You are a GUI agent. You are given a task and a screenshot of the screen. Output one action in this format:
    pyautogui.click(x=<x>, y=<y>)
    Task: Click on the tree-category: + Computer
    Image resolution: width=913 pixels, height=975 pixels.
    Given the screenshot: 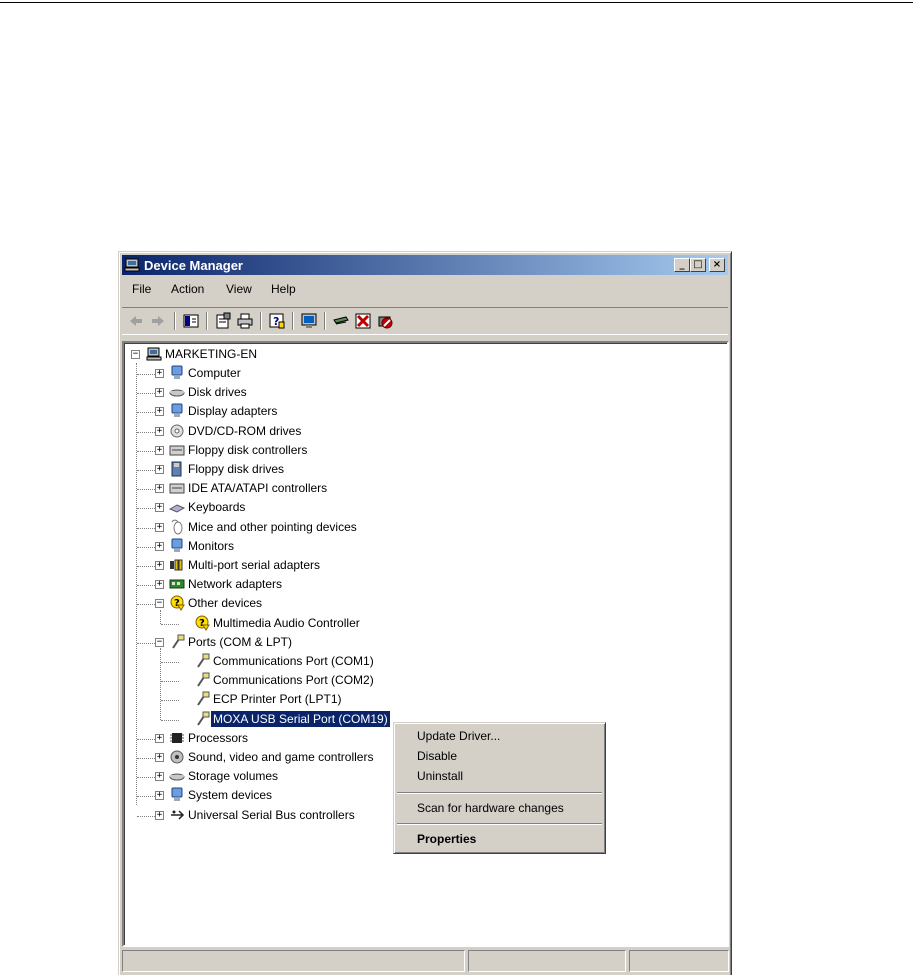 What is the action you would take?
    pyautogui.click(x=364, y=373)
    